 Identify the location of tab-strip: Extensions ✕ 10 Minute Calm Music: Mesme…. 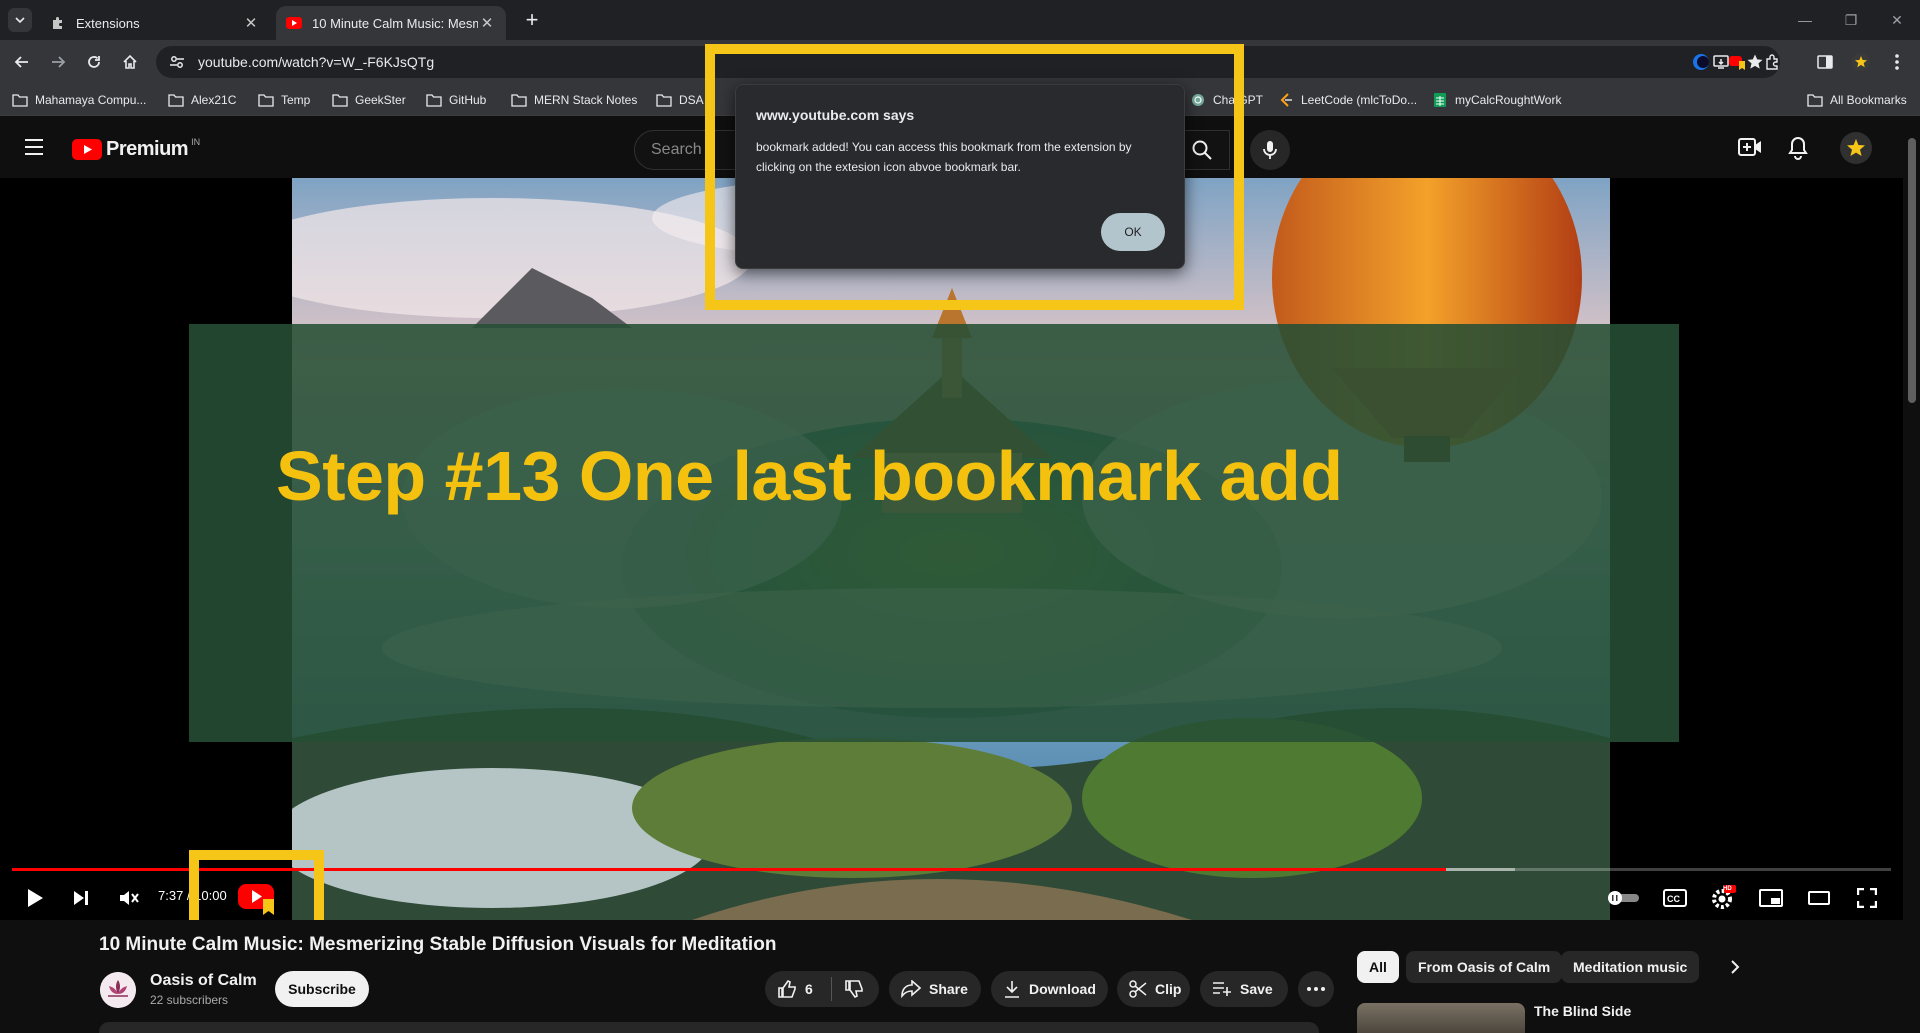
(960, 20).